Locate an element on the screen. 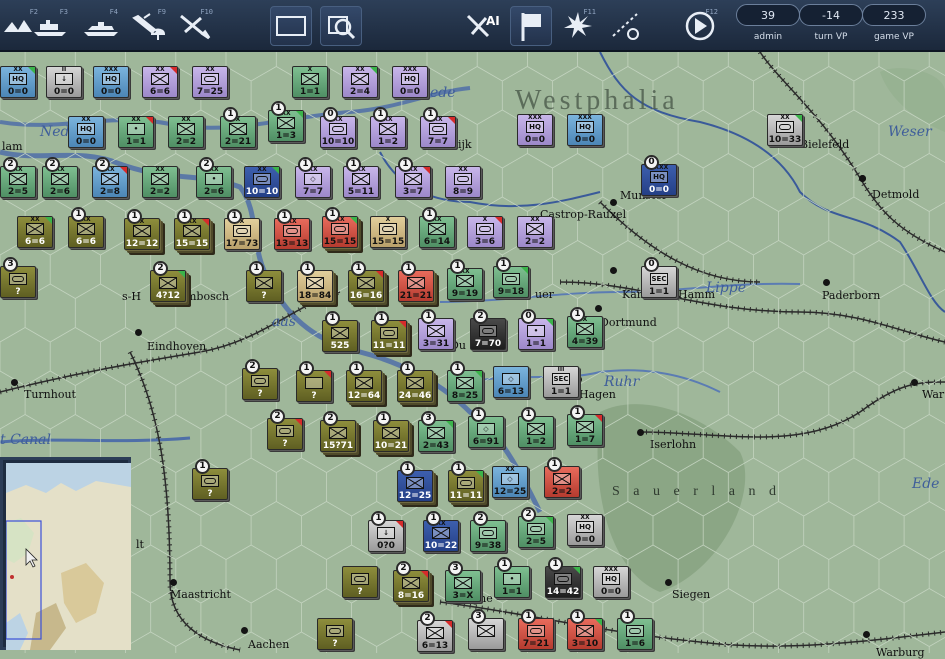  unit-counter: 15?71 is located at coordinates (338, 436).